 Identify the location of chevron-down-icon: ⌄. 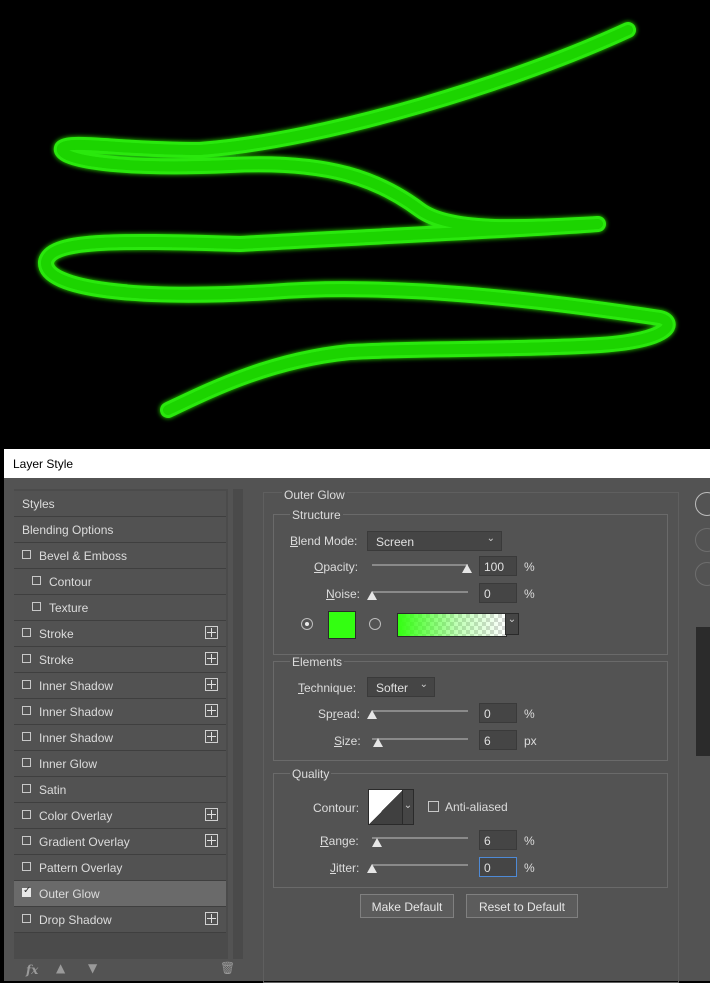
(423, 684).